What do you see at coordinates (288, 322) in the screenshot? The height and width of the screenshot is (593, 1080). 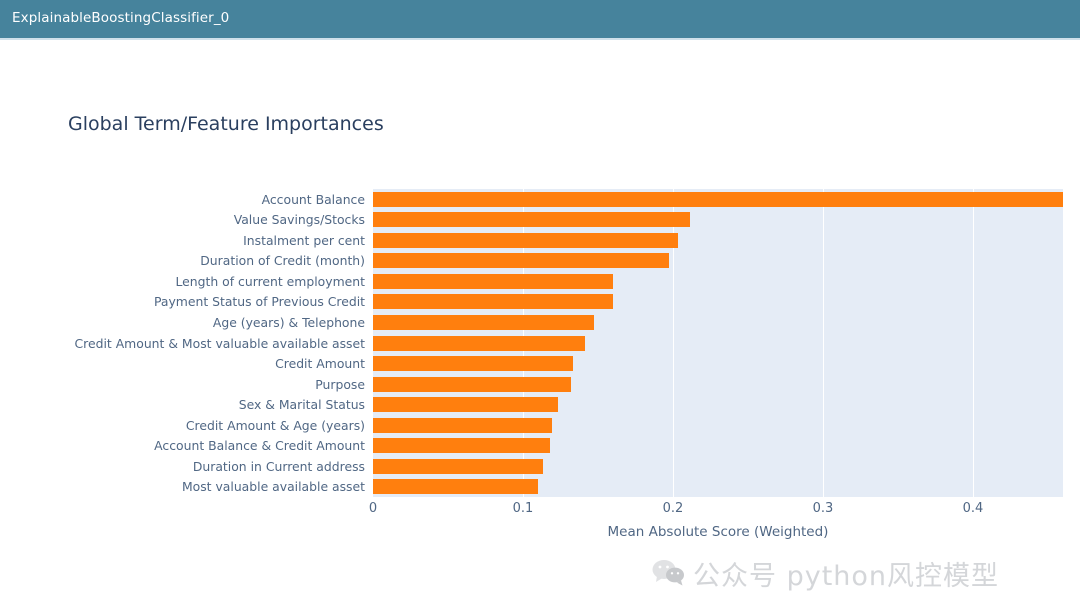 I see `y-axis-tick-label: Age (years) & Telephone` at bounding box center [288, 322].